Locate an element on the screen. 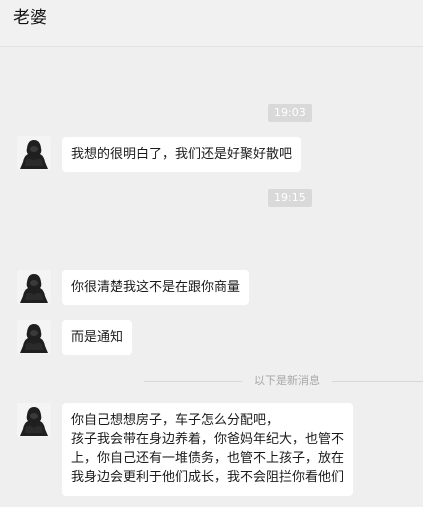 The height and width of the screenshot is (507, 423). new-messages-label: 以下是新消息 is located at coordinates (287, 380).